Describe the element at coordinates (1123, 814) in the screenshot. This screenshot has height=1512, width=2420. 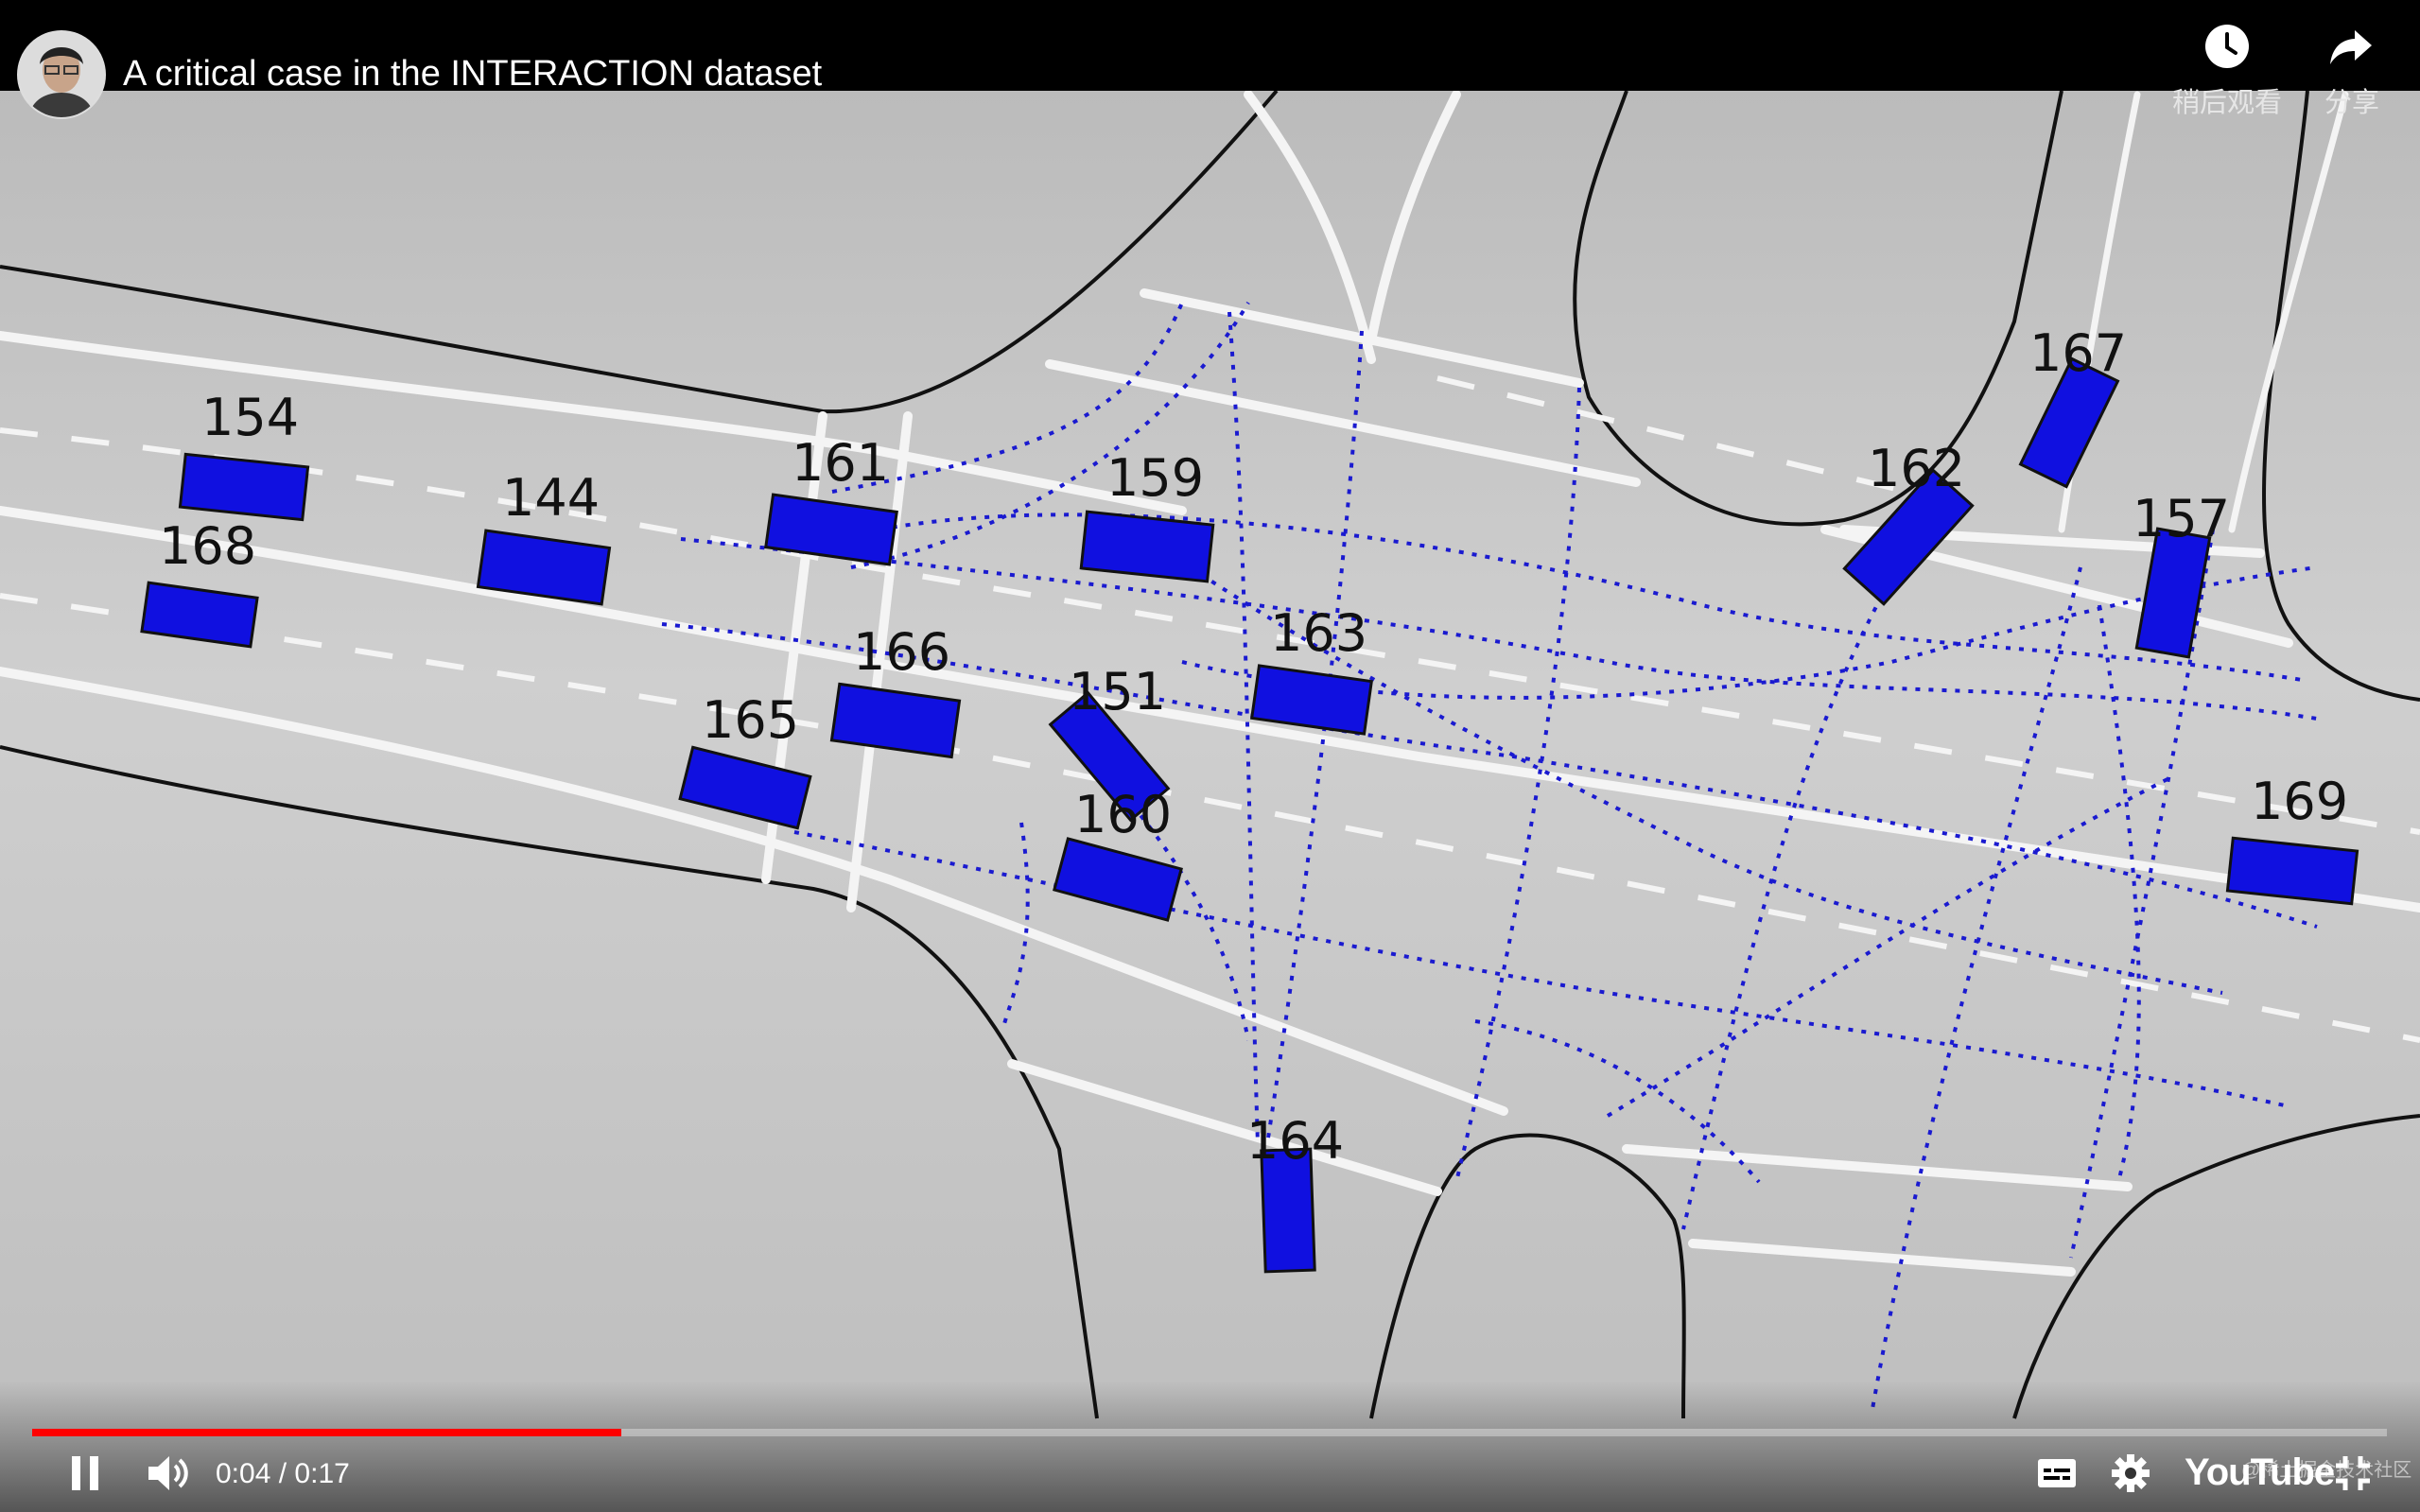
I see `vehicle-label-160: 160` at that location.